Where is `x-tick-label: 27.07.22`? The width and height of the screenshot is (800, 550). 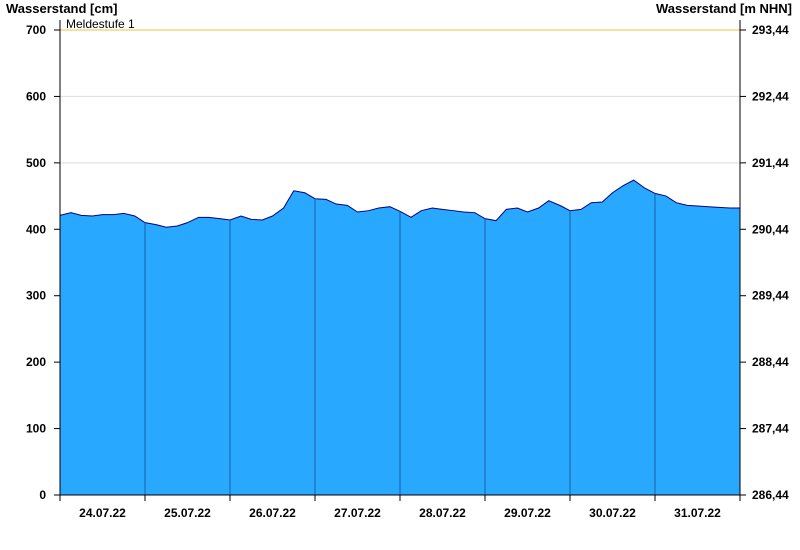 x-tick-label: 27.07.22 is located at coordinates (357, 513).